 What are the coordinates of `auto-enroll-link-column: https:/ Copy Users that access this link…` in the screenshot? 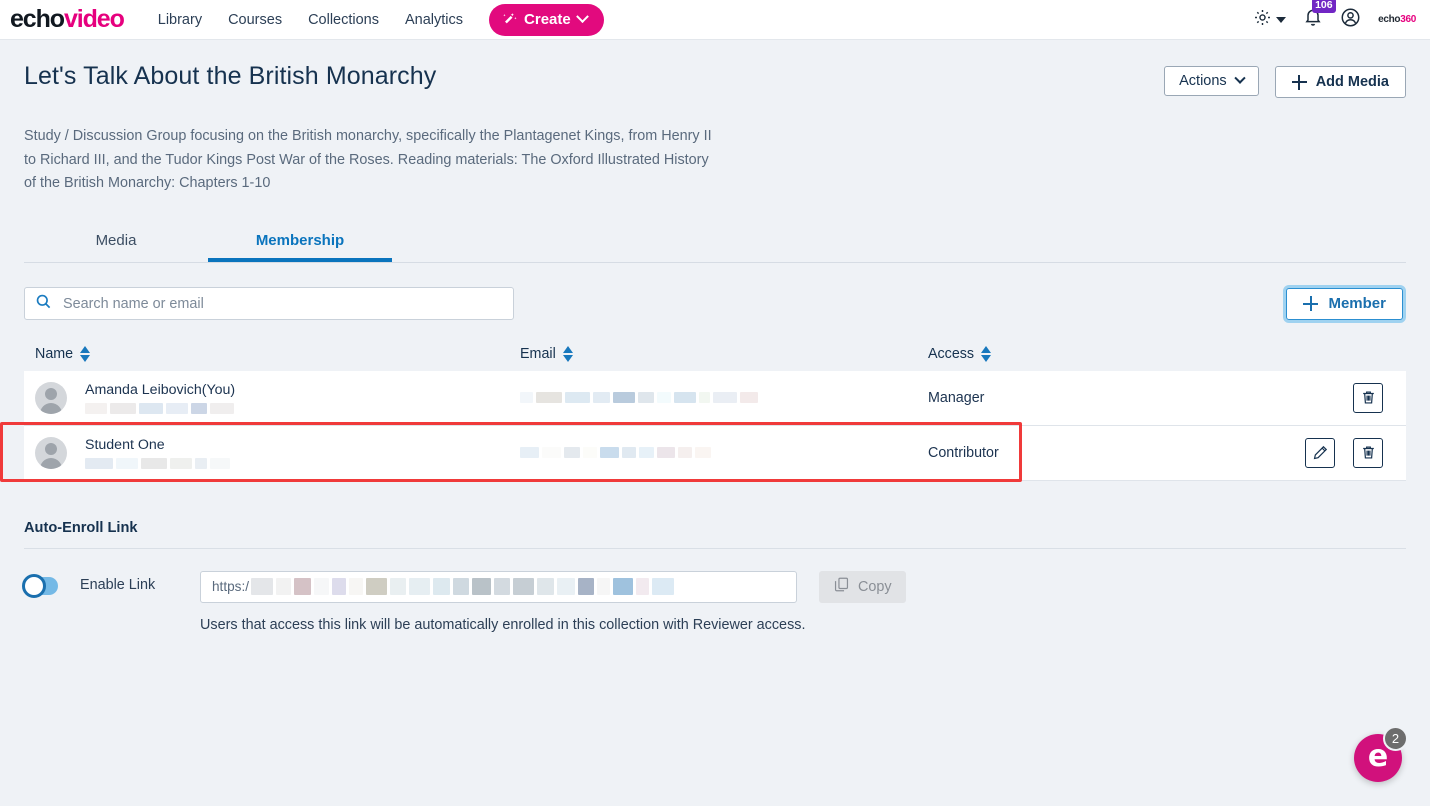 It's located at (553, 601).